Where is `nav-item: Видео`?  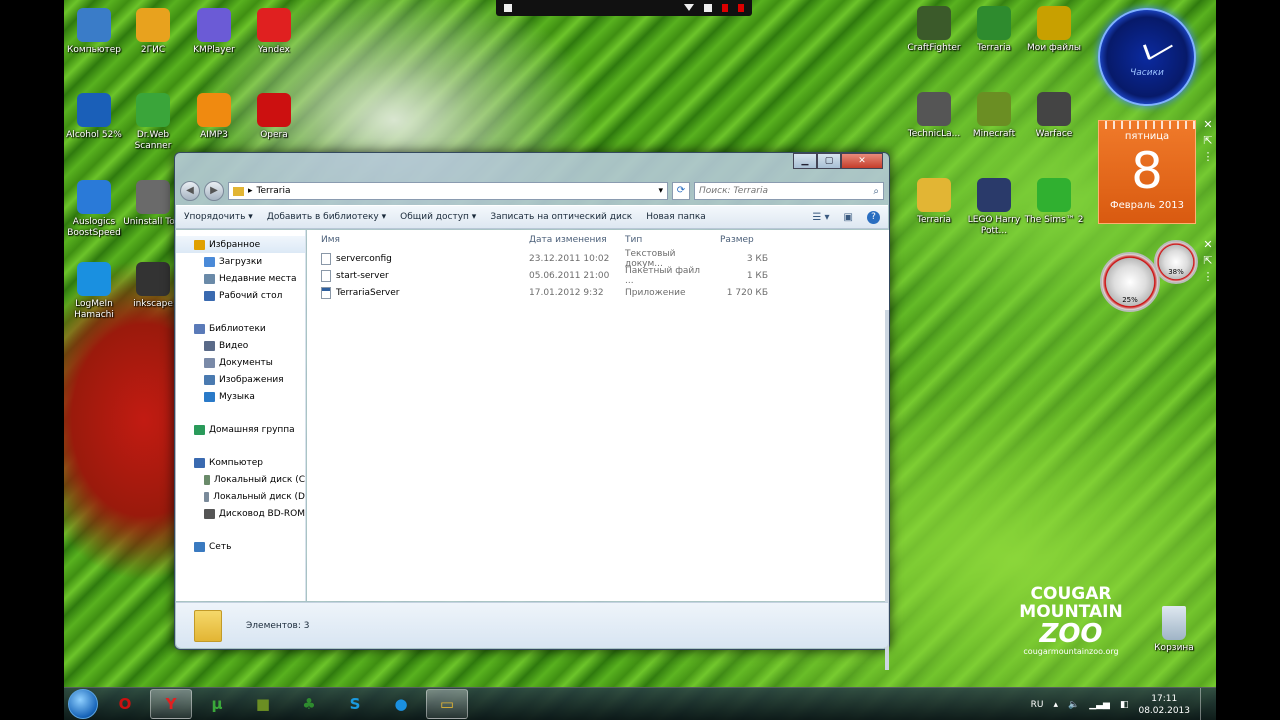
nav-item: Видео is located at coordinates (240, 345).